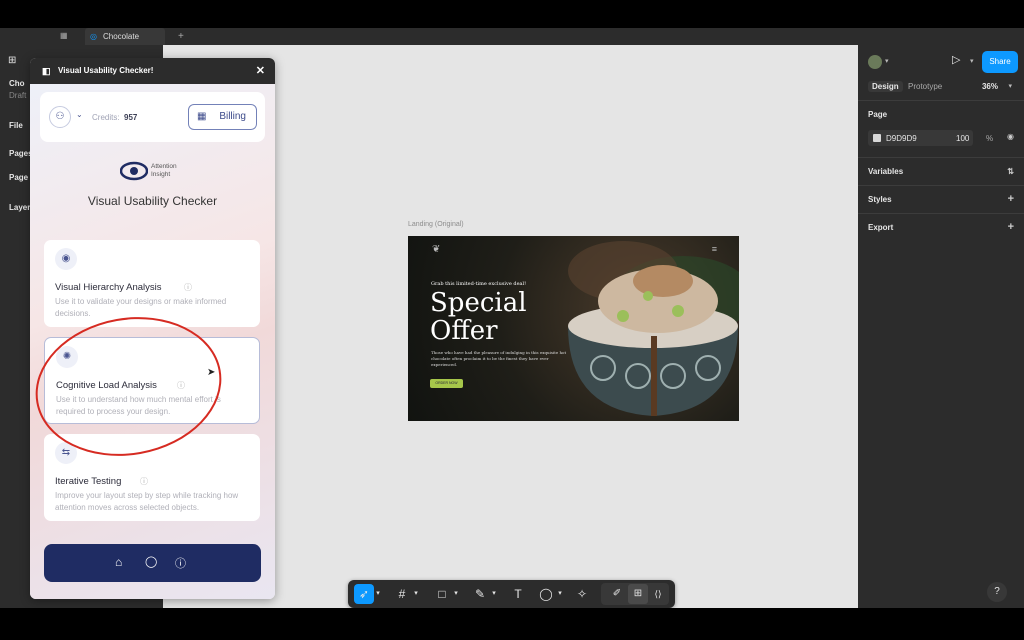 The image size is (1024, 640). Describe the element at coordinates (17, 83) in the screenshot. I see `file-name: Cho` at that location.